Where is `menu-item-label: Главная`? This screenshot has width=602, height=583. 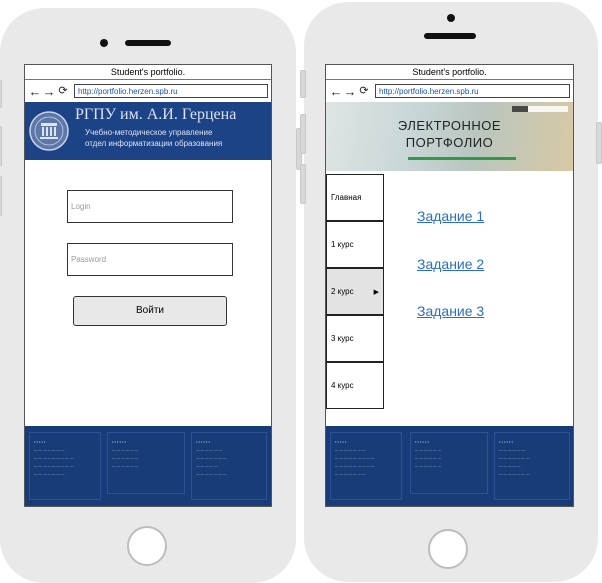
menu-item-label: Главная is located at coordinates (346, 197).